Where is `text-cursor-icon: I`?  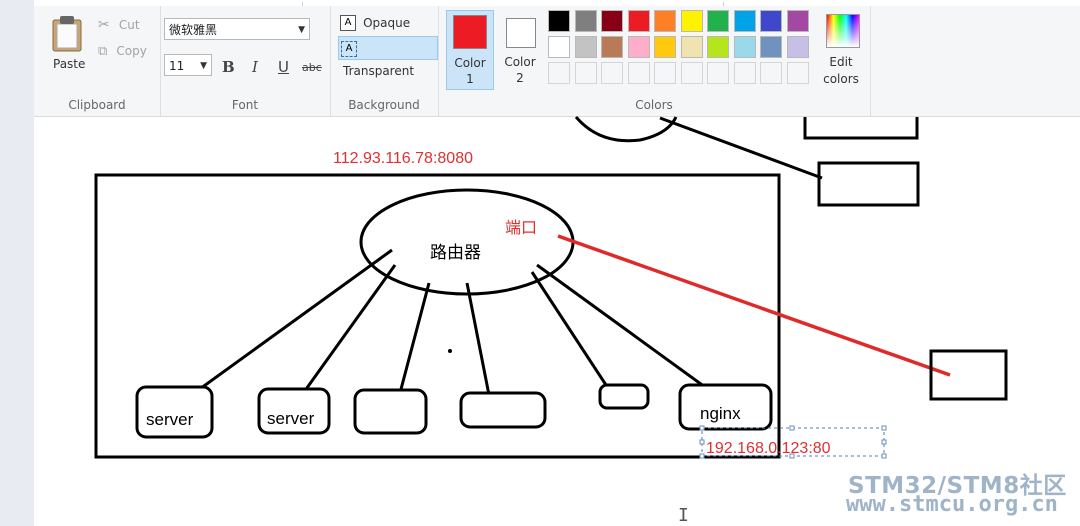 text-cursor-icon: I is located at coordinates (683, 515).